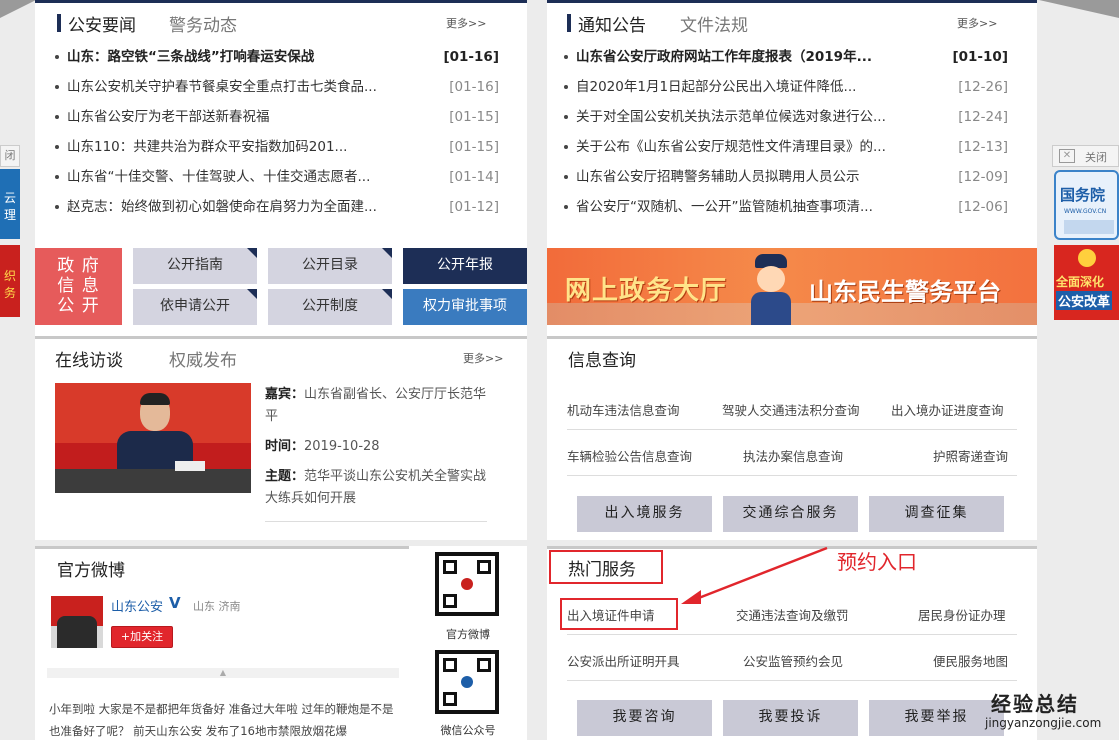 Image resolution: width=1119 pixels, height=740 pixels. Describe the element at coordinates (77, 622) in the screenshot. I see `weibo-avatar` at that location.